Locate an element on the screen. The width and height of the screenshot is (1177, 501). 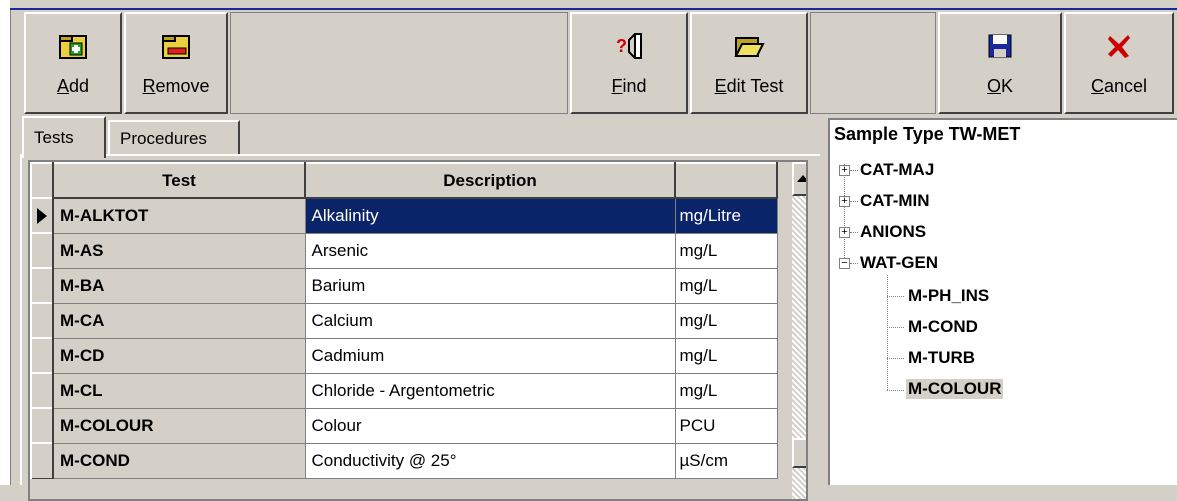
description-cell: Arsenic is located at coordinates (490, 250).